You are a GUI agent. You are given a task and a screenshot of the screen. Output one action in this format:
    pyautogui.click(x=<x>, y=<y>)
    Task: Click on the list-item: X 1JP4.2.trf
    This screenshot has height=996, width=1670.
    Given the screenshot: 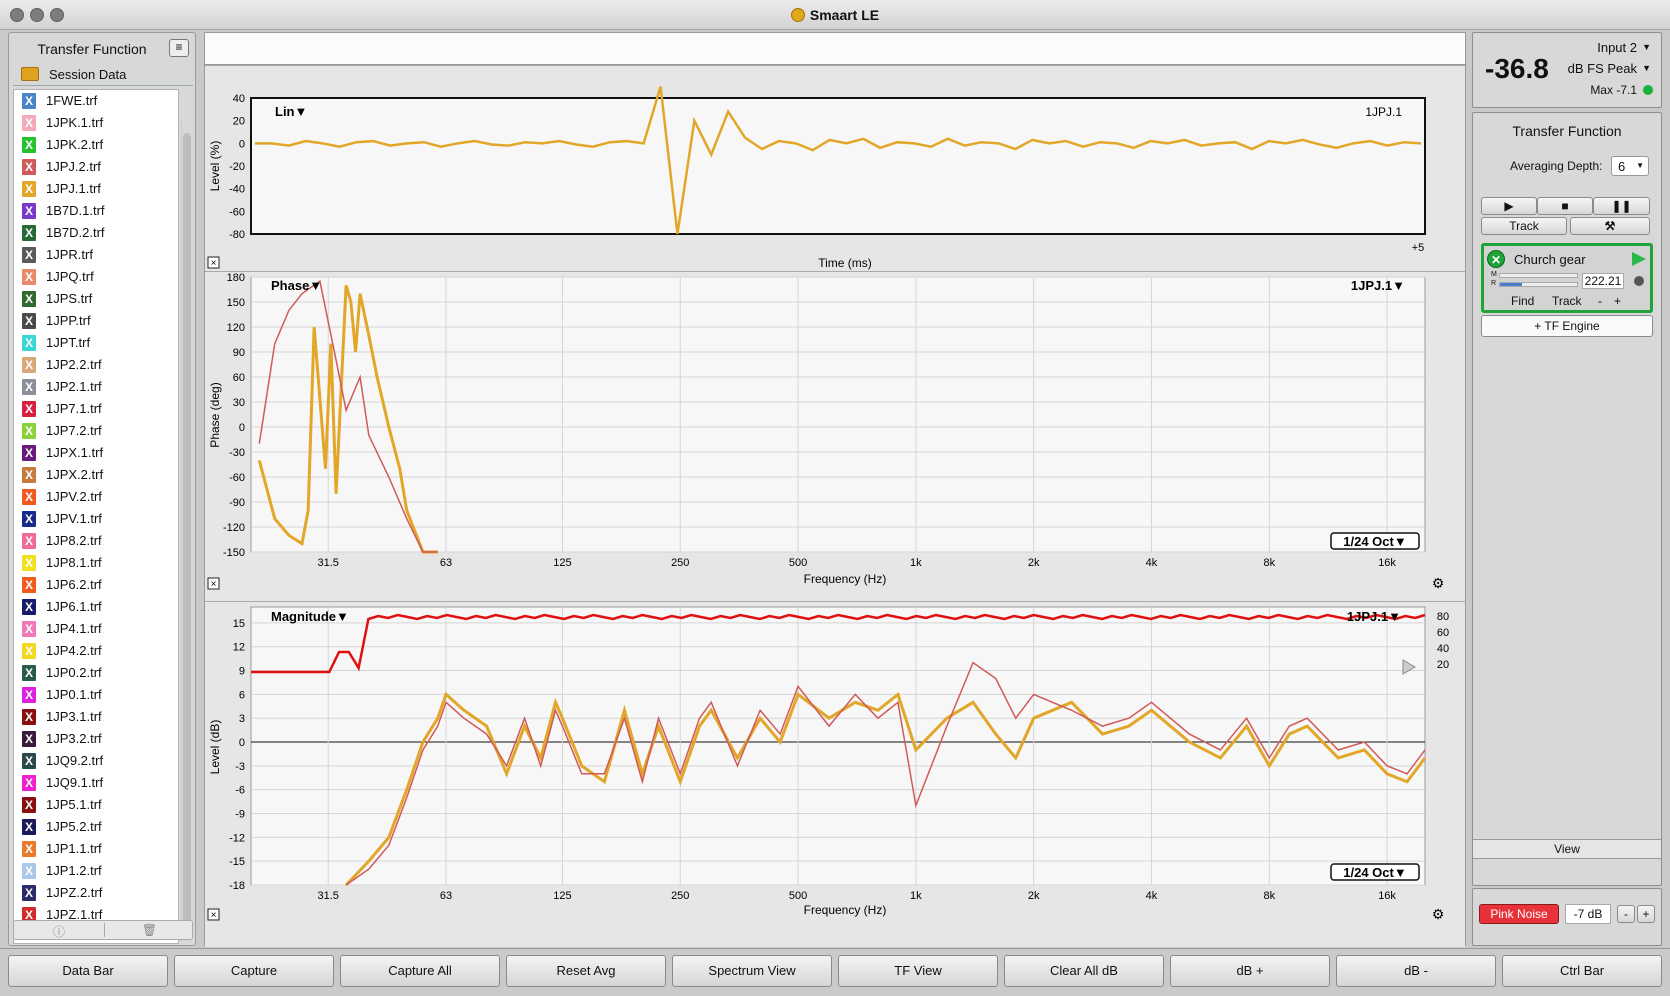 What is the action you would take?
    pyautogui.click(x=96, y=651)
    